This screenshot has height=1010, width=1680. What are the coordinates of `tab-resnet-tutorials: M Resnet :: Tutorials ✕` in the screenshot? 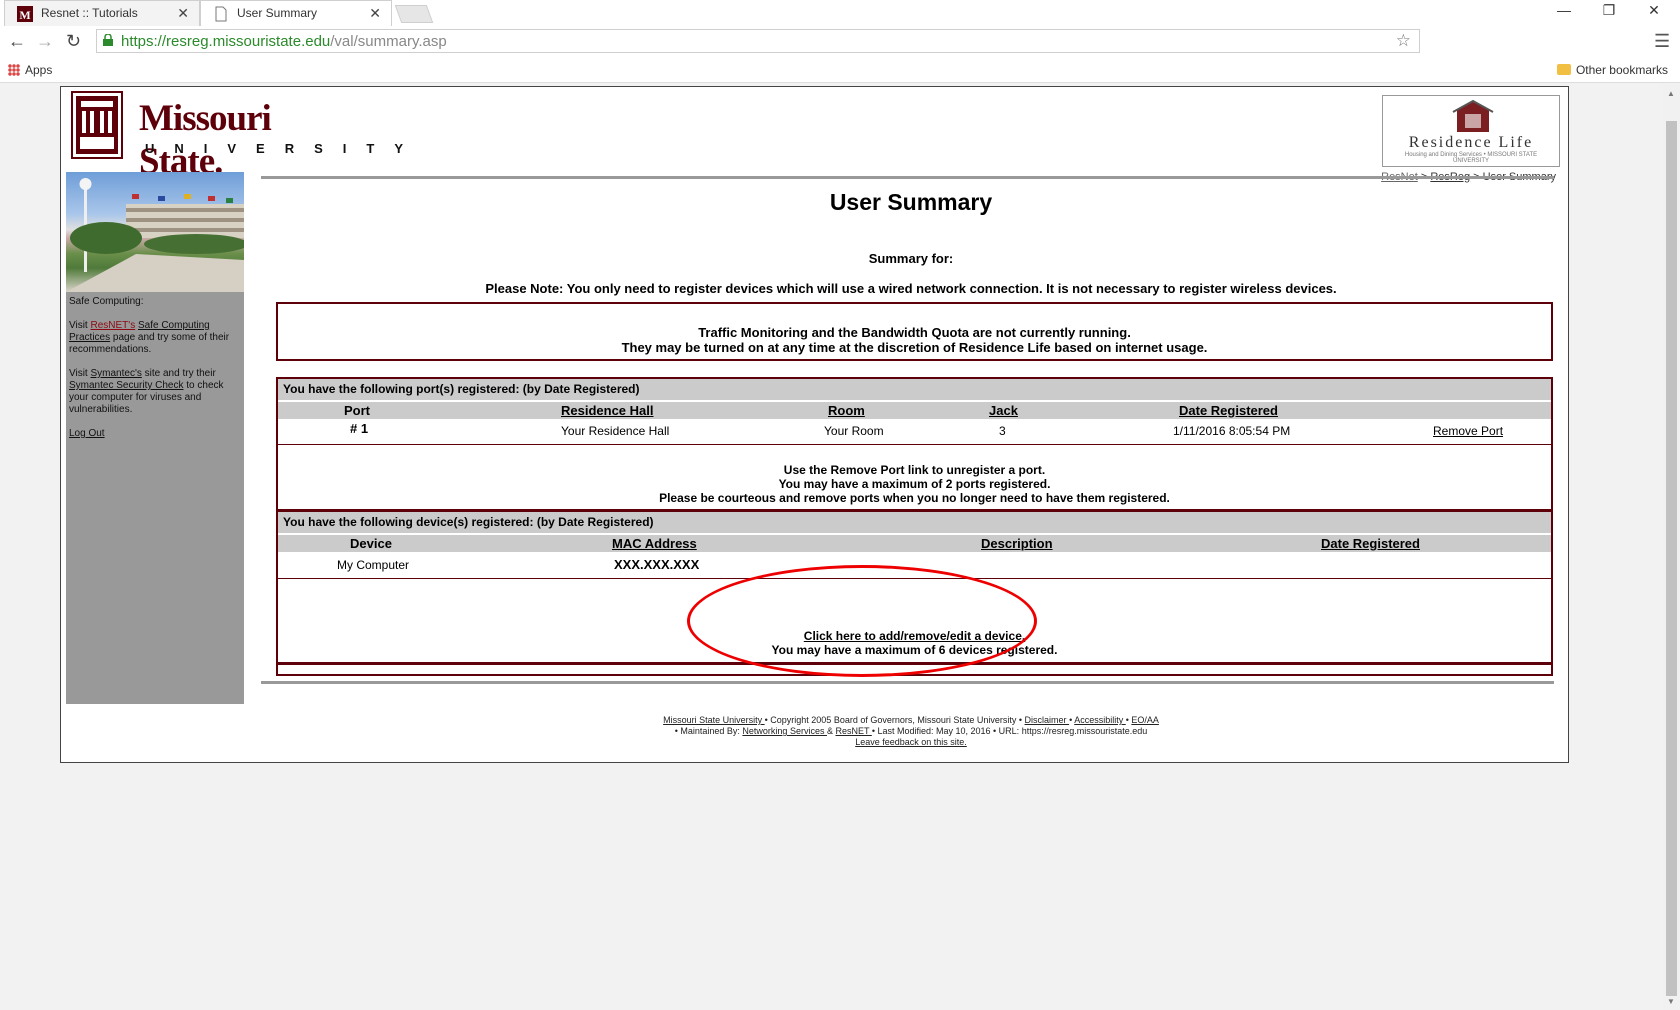 It's located at (102, 13).